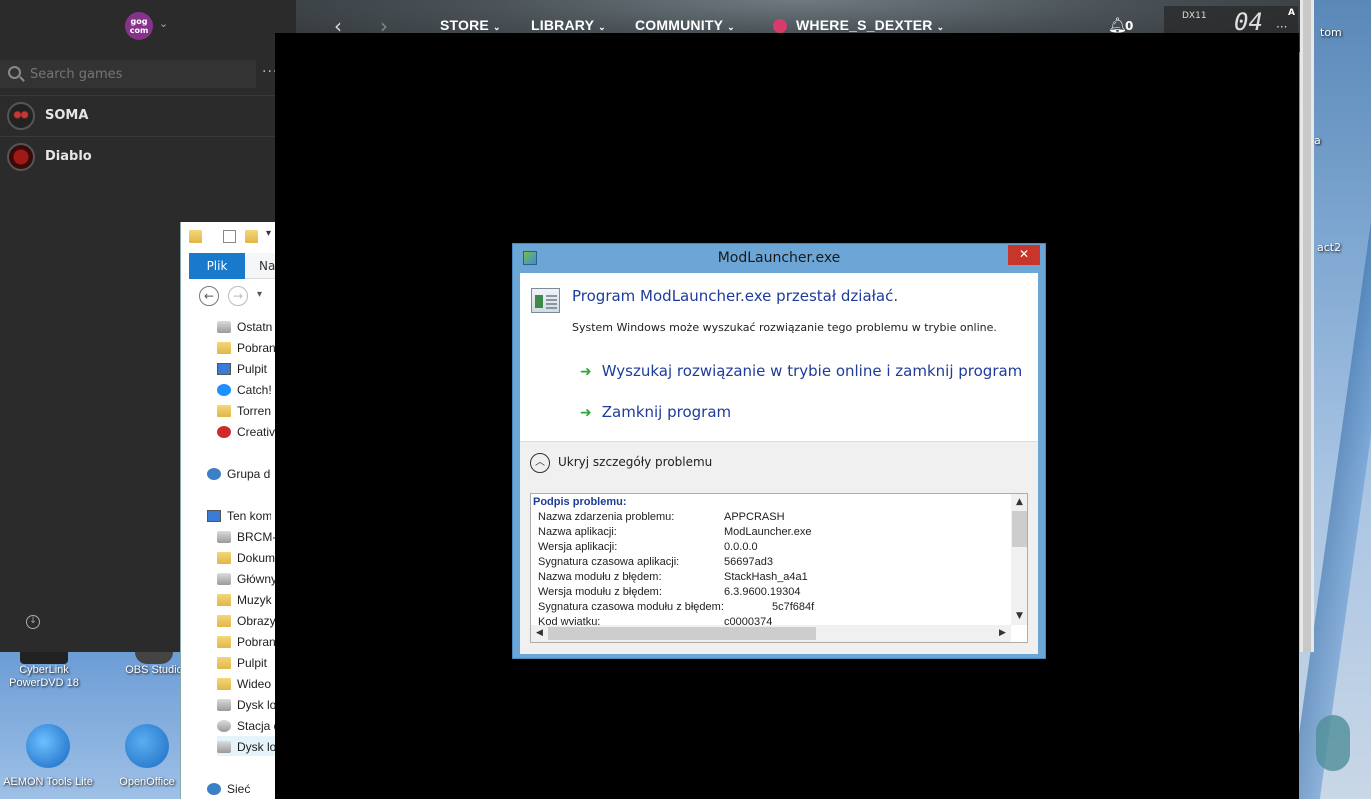 Image resolution: width=1371 pixels, height=799 pixels. I want to click on creative-cloud-icon, so click(224, 432).